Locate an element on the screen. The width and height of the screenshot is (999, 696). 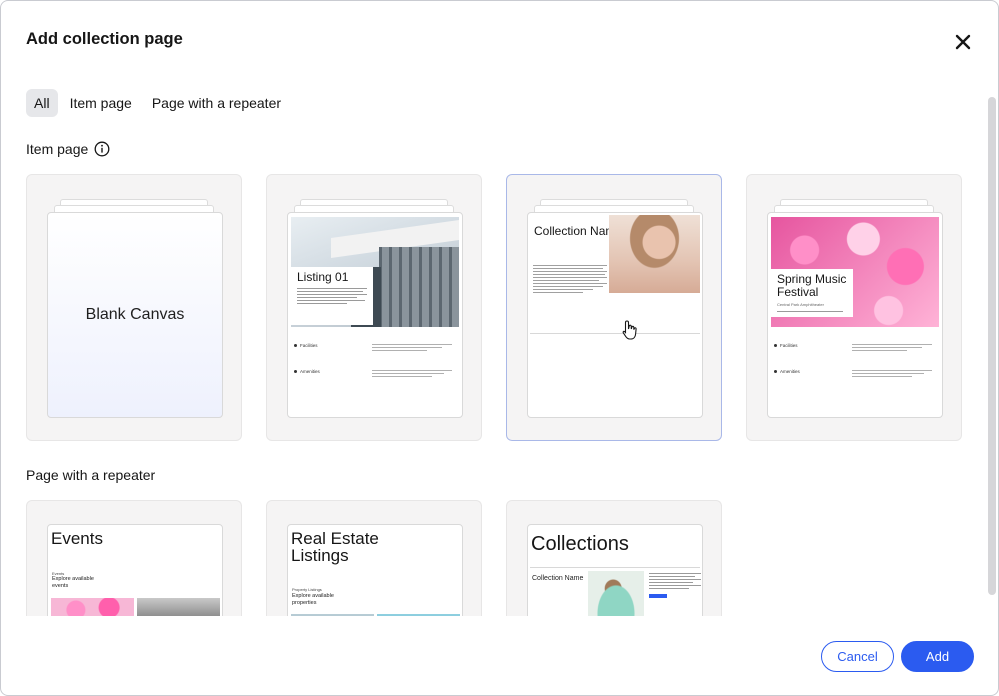
template-preview: Collection Name is located at coordinates (615, 315).